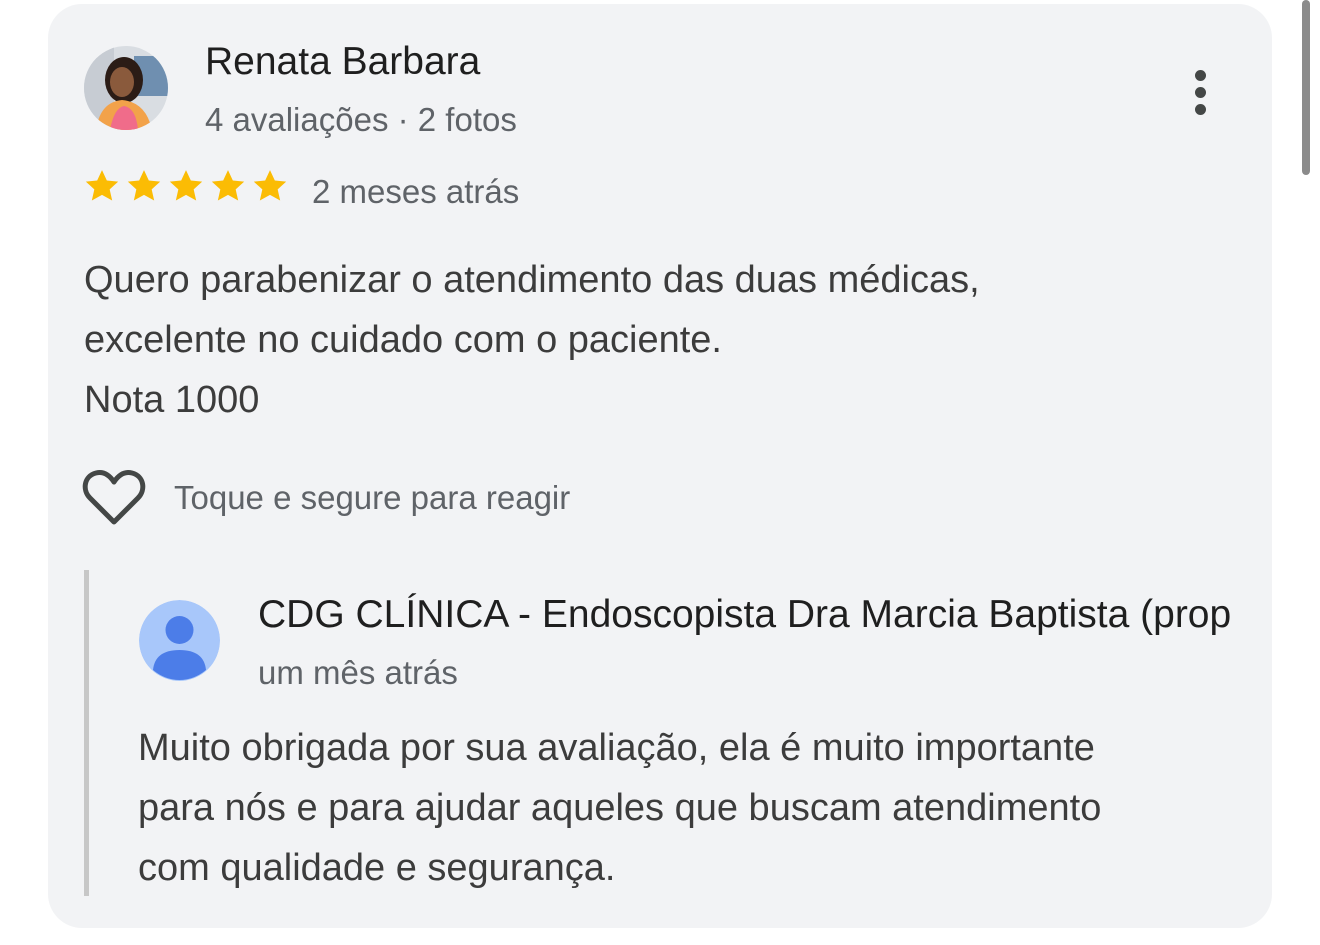 The width and height of the screenshot is (1320, 945). Describe the element at coordinates (416, 191) in the screenshot. I see `review-date: 2 meses atrás` at that location.